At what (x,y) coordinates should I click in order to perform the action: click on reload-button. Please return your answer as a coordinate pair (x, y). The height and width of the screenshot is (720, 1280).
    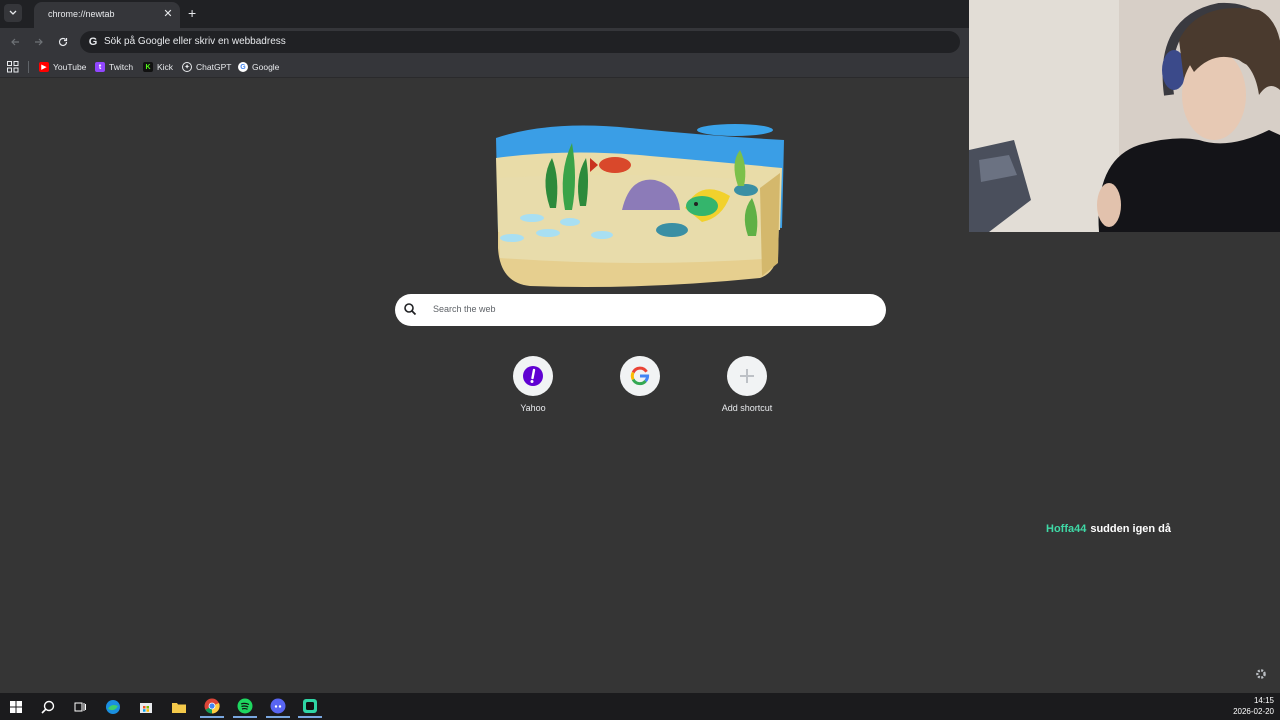
    Looking at the image, I should click on (63, 42).